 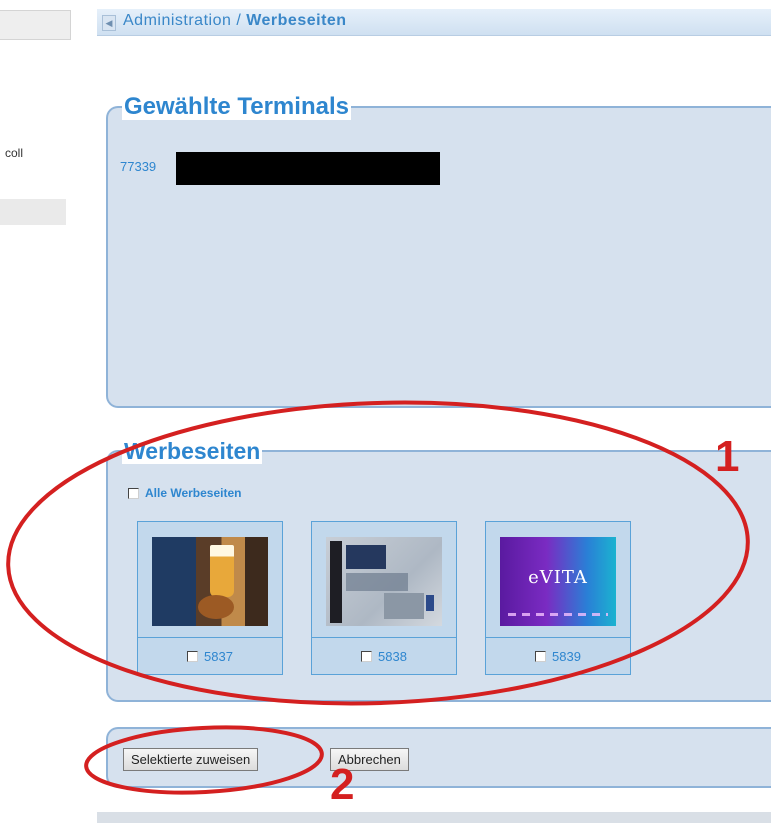 What do you see at coordinates (727, 456) in the screenshot?
I see `annotation-number-1: 1` at bounding box center [727, 456].